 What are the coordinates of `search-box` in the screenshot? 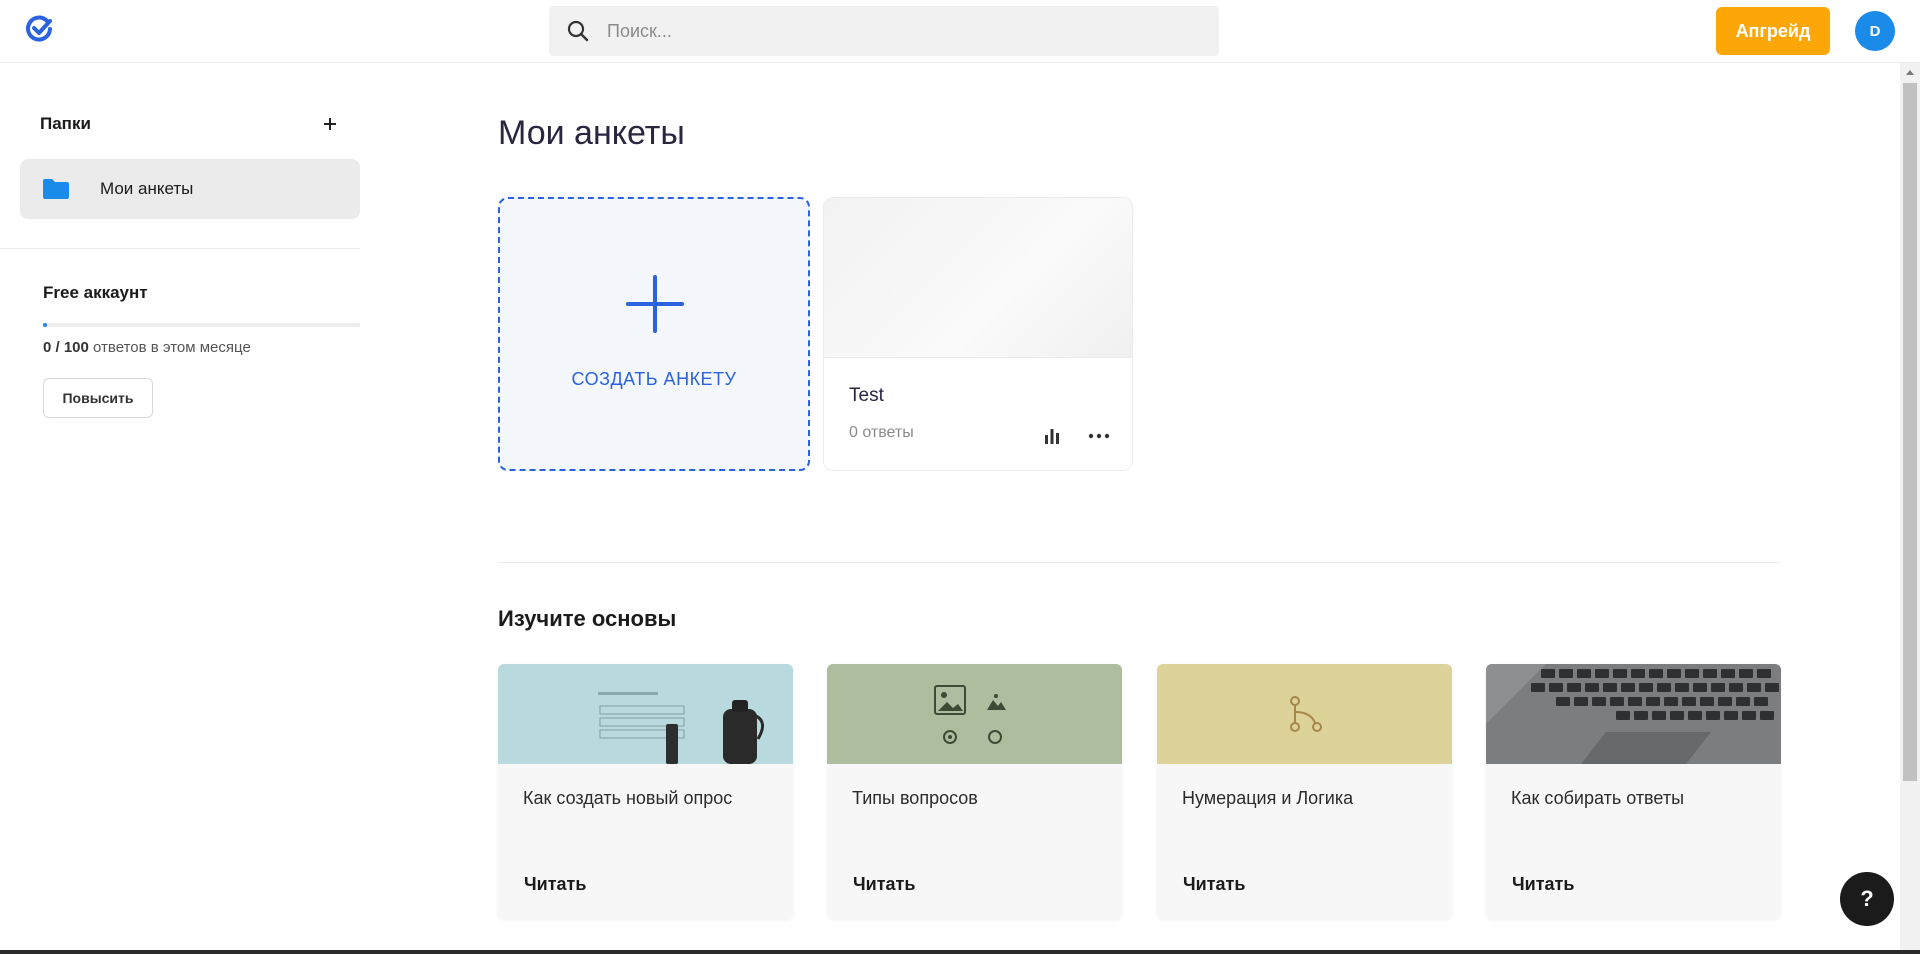 It's located at (884, 31).